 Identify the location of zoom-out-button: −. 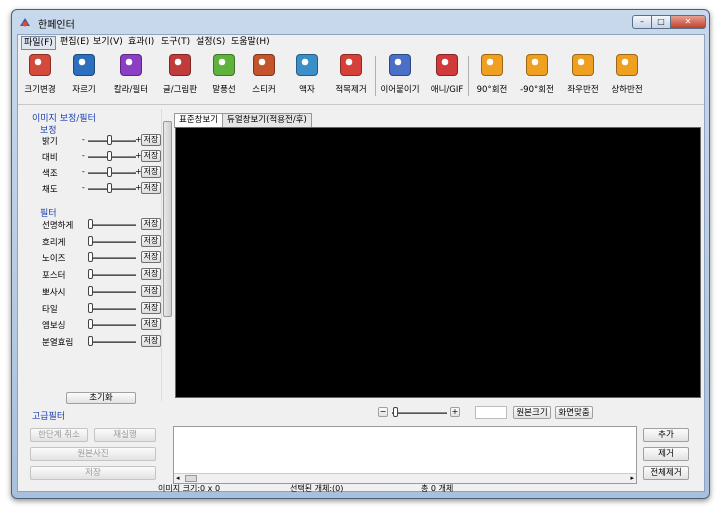
(383, 412).